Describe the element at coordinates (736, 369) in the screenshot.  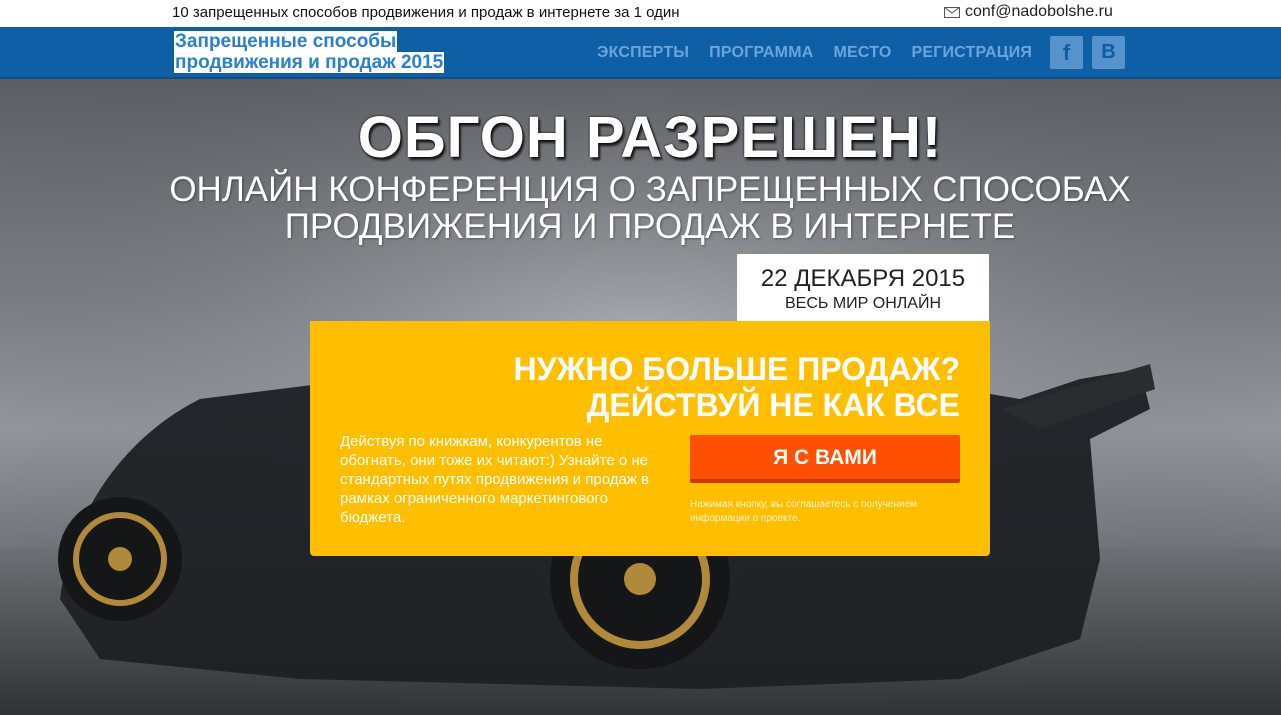
I see `cta-title-line-1: НУЖНО БОЛЬШЕ ПРОДАЖ?` at that location.